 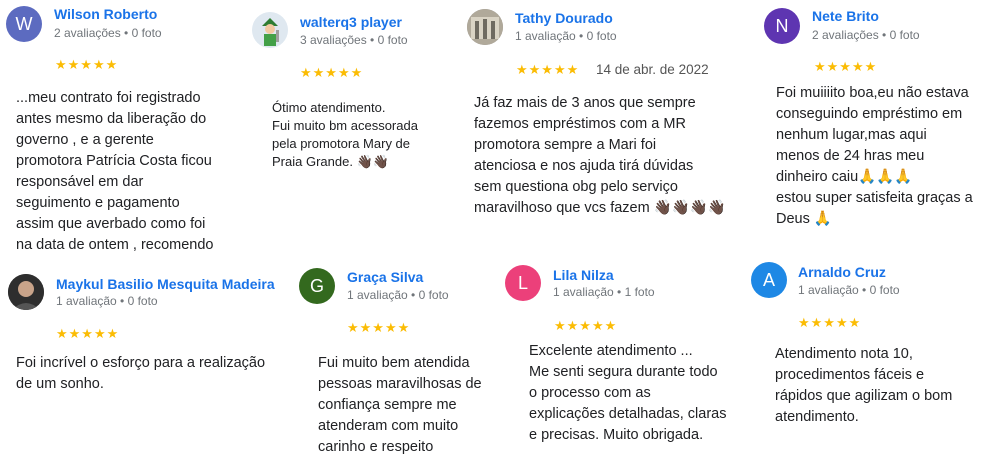 I want to click on avatar-letter: A, so click(x=768, y=279).